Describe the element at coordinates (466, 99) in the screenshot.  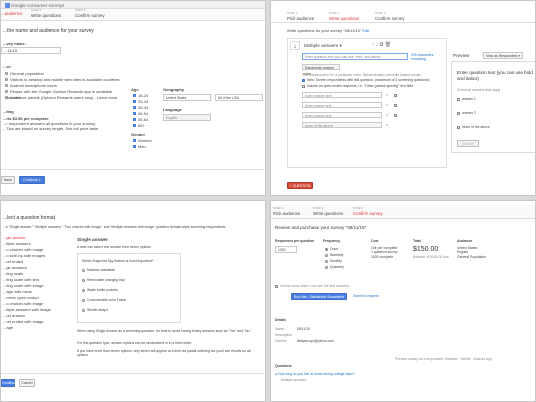
I see `preview-answer: answer 1` at that location.